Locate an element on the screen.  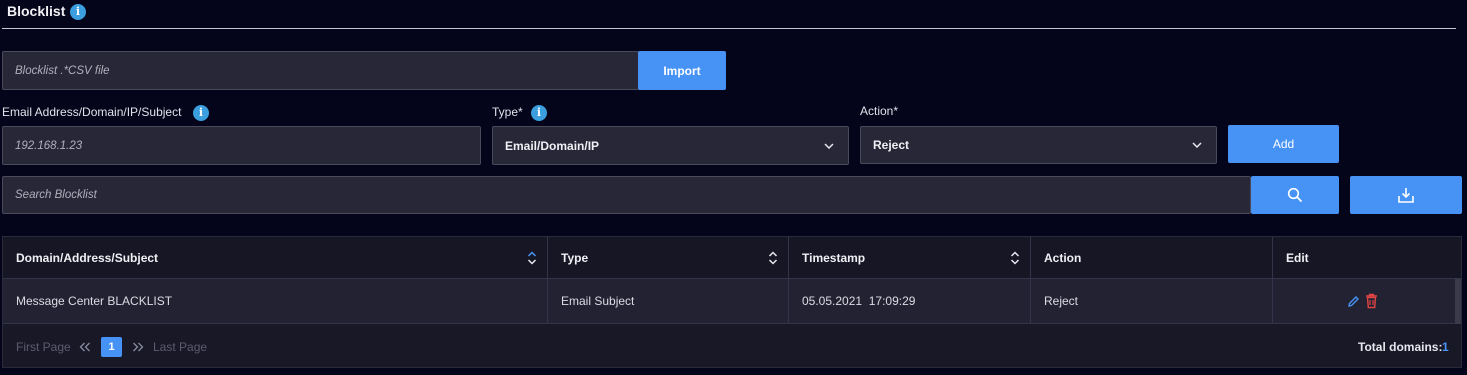
column-header-edit: Edit is located at coordinates (1297, 257).